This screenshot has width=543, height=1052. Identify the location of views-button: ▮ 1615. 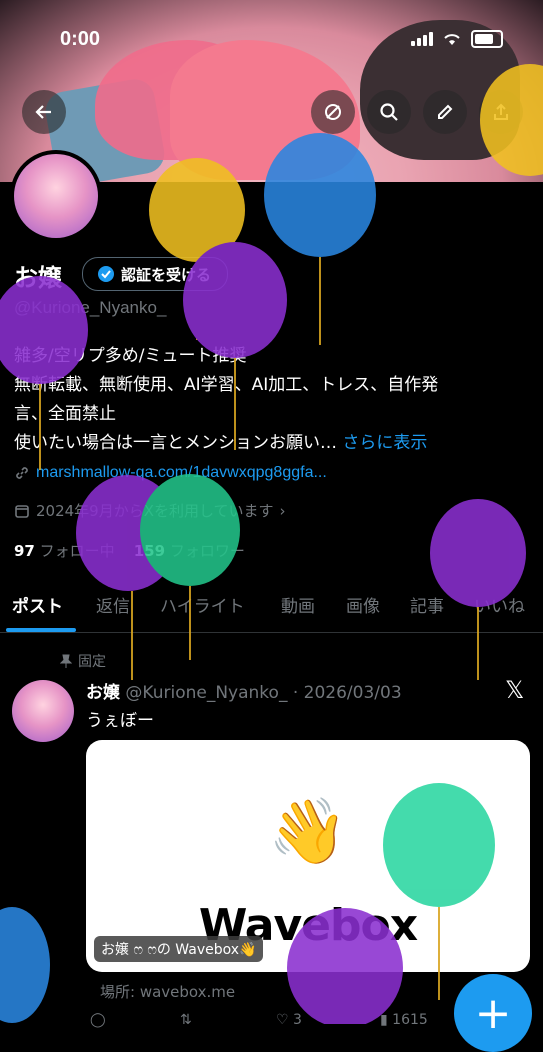
(404, 1020).